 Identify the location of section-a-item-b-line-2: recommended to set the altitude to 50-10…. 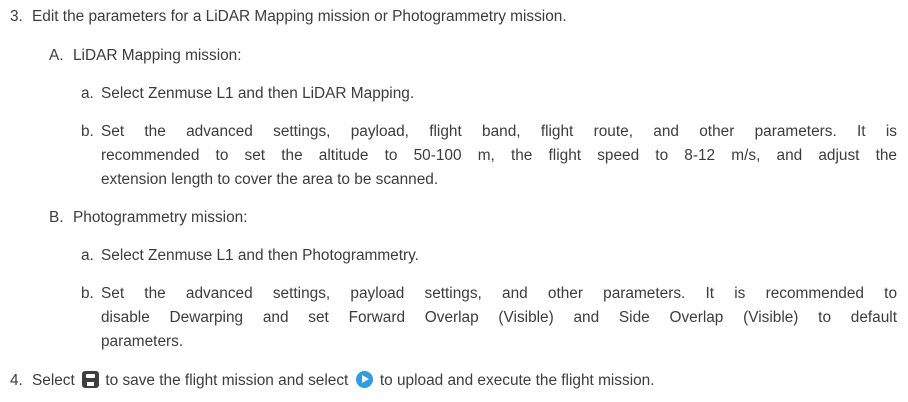
(499, 155).